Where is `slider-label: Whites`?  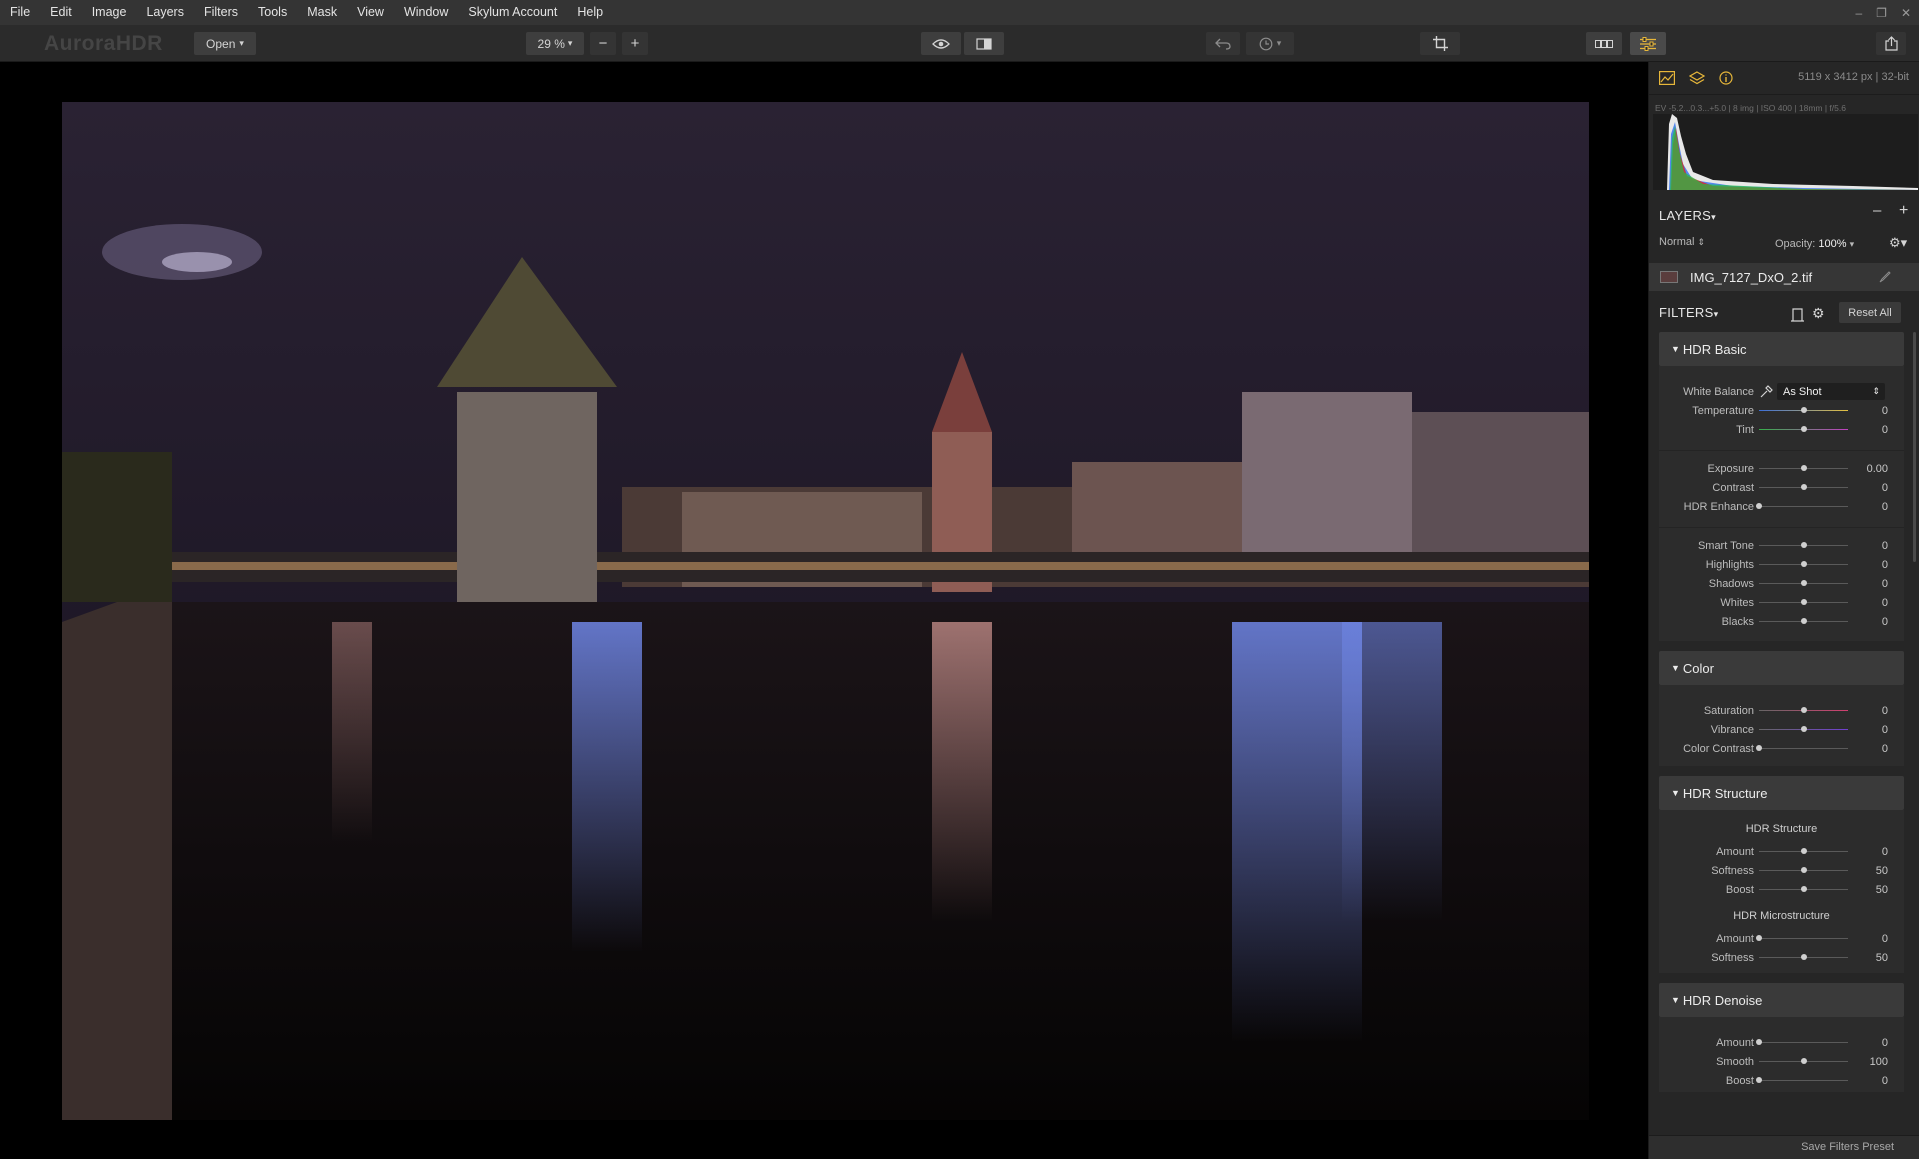
slider-label: Whites is located at coordinates (1737, 602).